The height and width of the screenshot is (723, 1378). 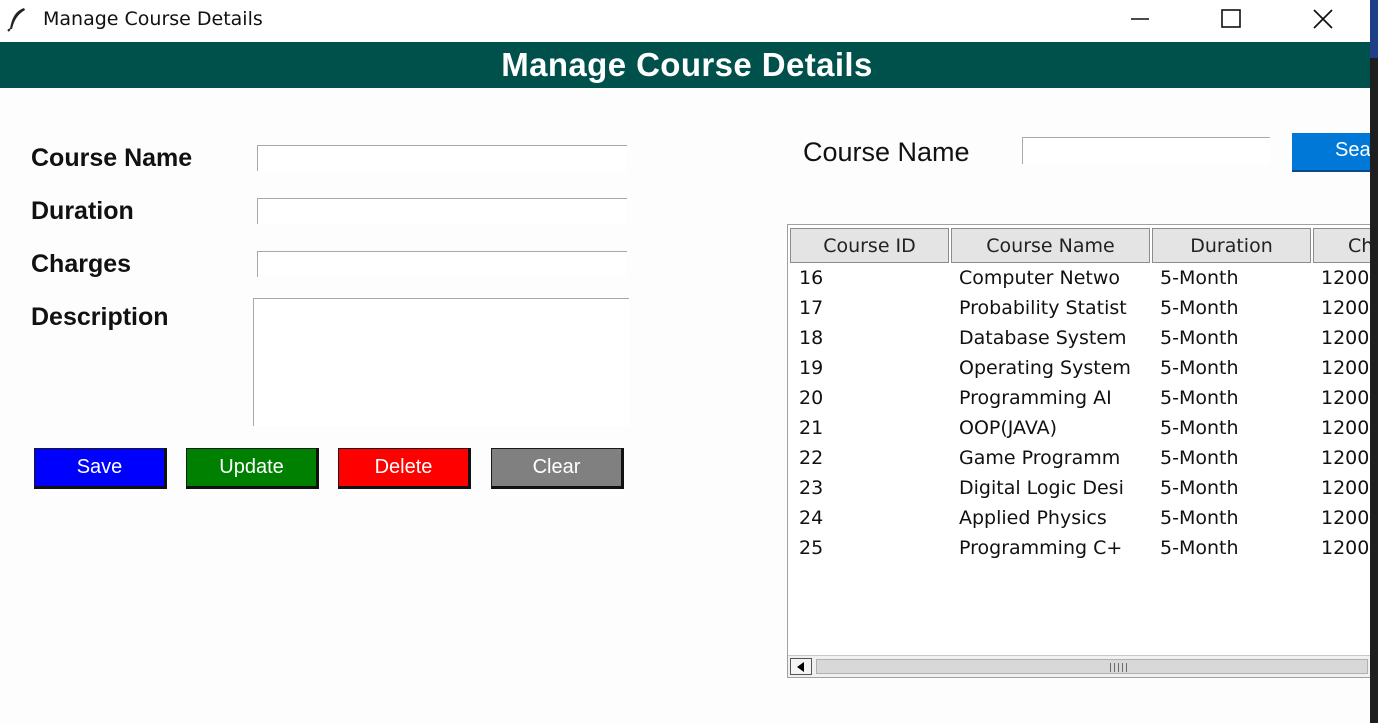 I want to click on minimize-icon, so click(x=1140, y=19).